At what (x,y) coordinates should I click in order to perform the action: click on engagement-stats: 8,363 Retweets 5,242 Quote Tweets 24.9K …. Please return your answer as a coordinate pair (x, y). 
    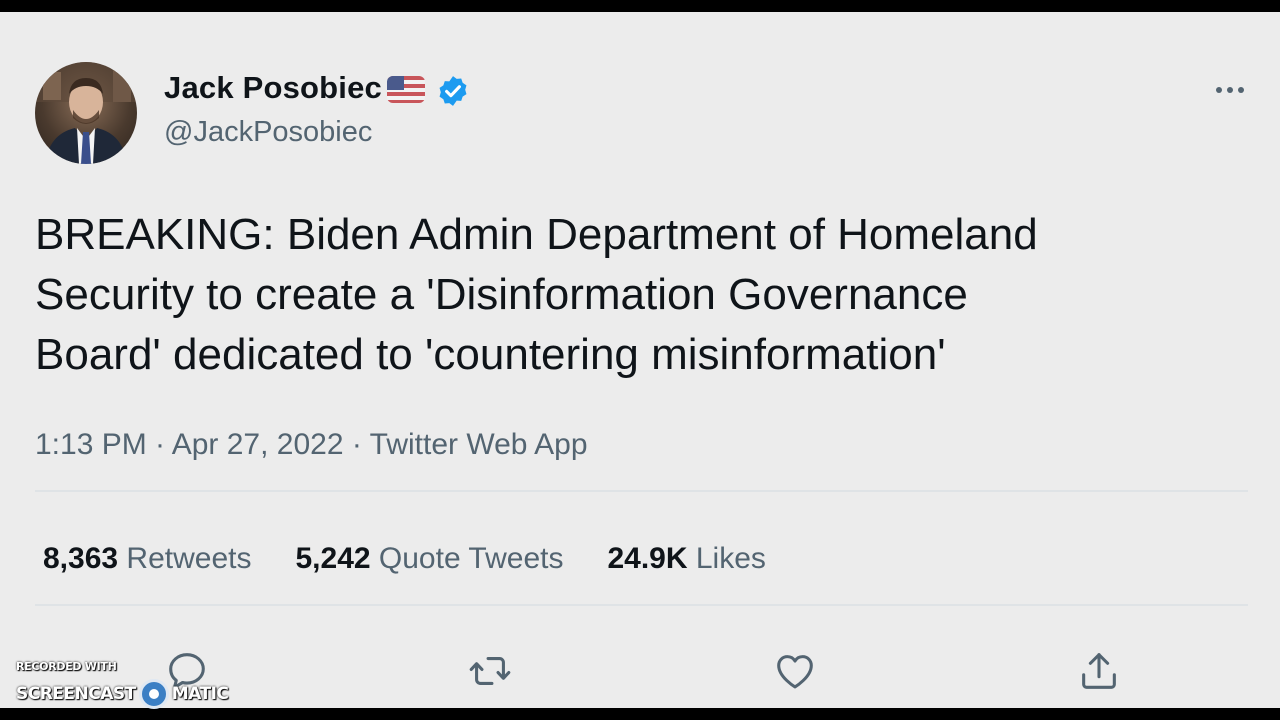
    Looking at the image, I should click on (404, 559).